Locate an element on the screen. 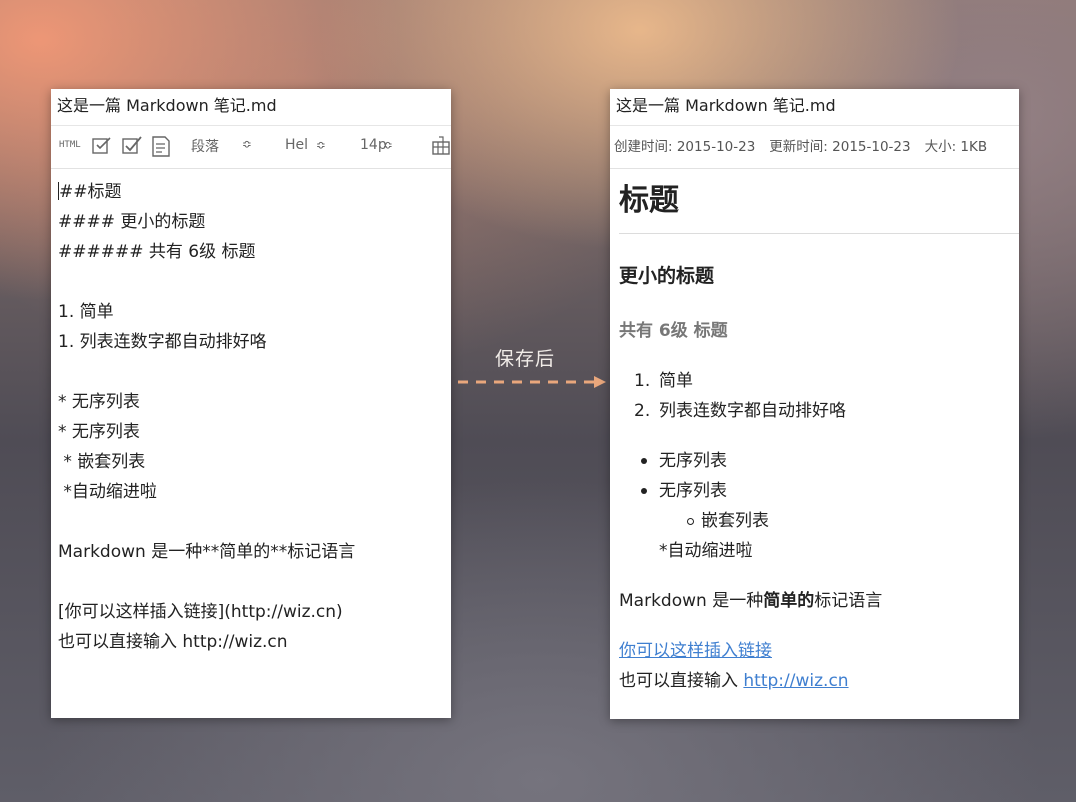  editor-toolbar: HTML 段落 ≎ Hel ≎ 14p ≎ is located at coordinates (251, 147).